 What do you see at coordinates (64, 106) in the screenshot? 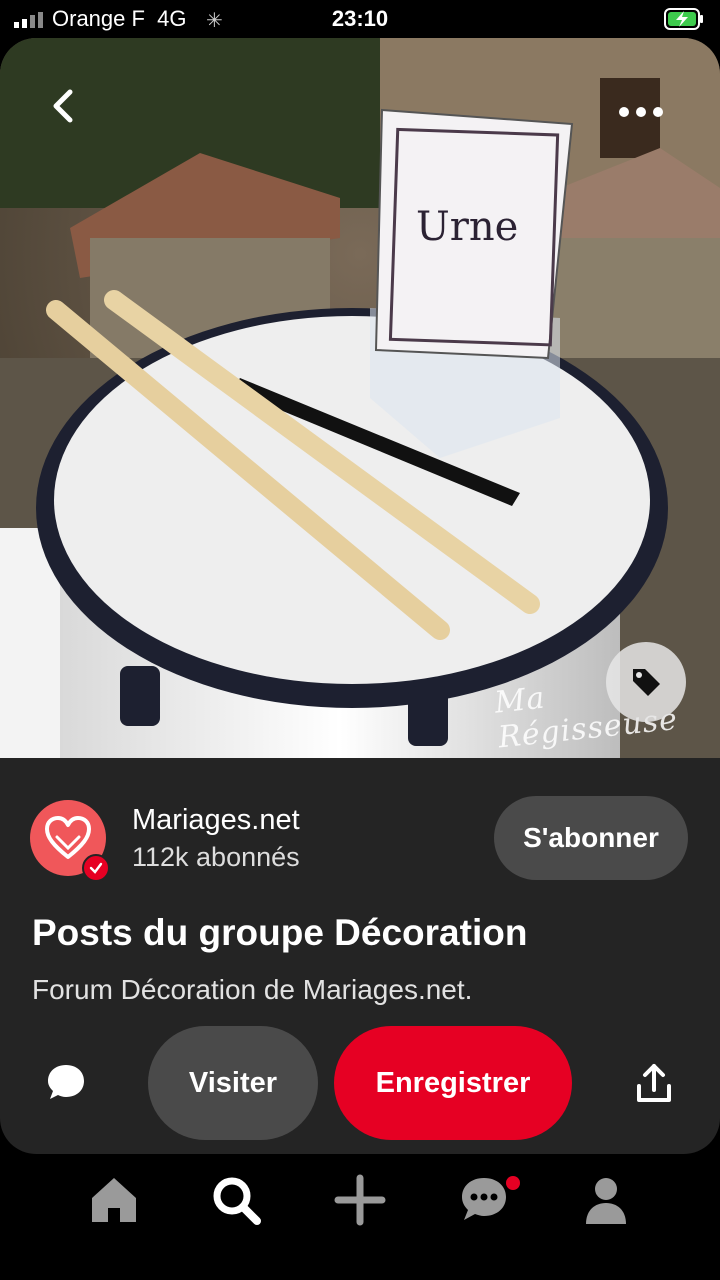
I see `back-chevron-icon` at bounding box center [64, 106].